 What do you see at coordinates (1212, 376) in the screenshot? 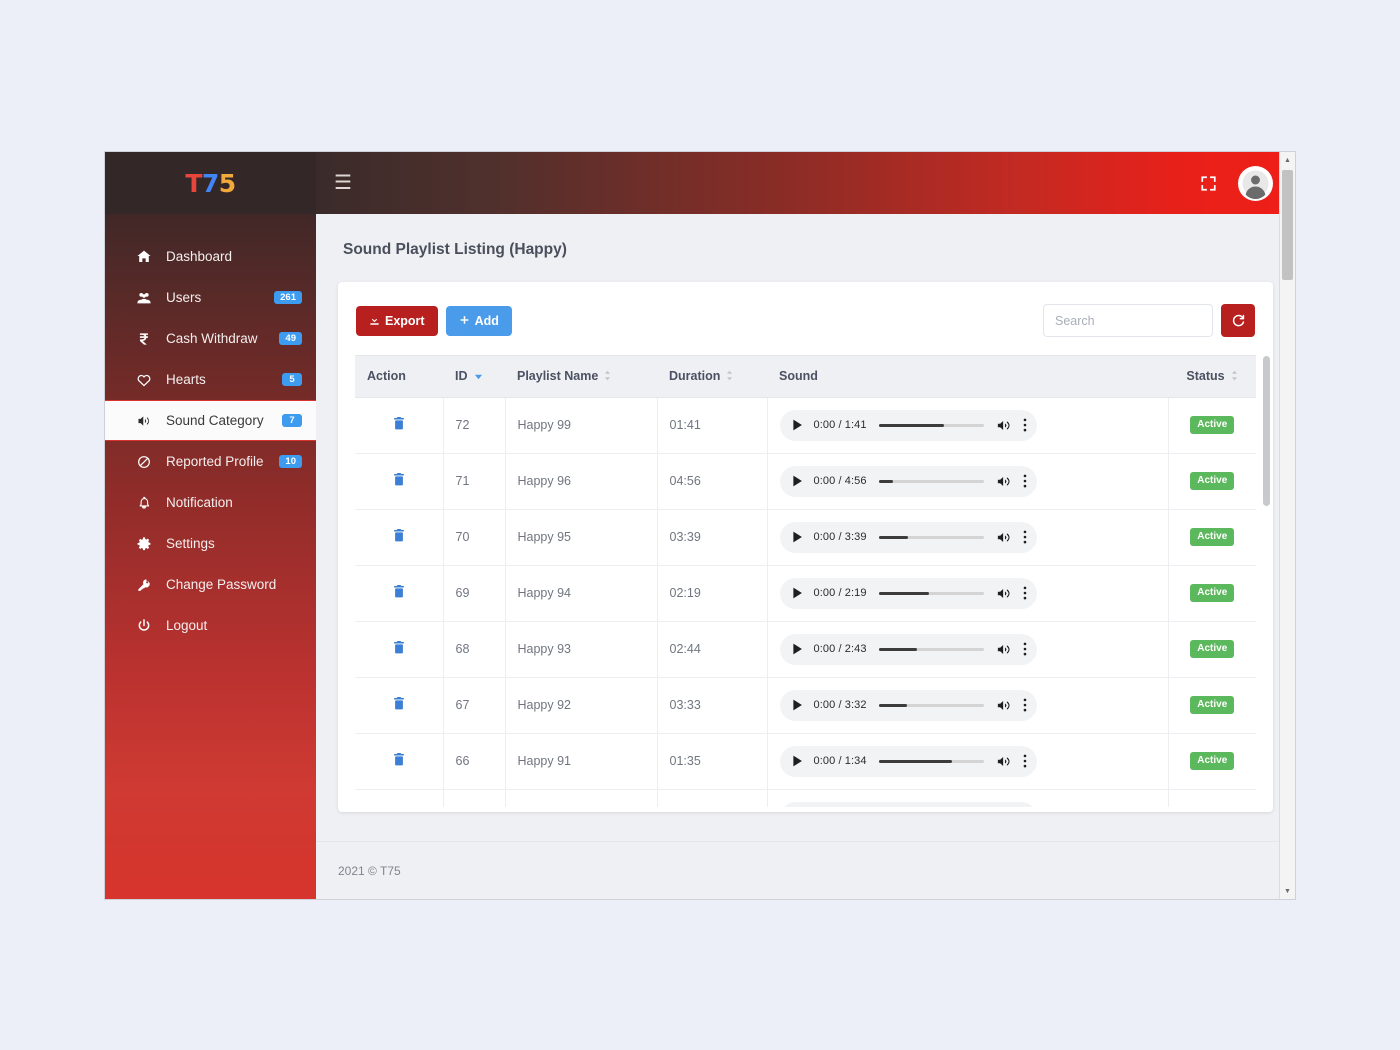
I see `column-header-status: Status` at bounding box center [1212, 376].